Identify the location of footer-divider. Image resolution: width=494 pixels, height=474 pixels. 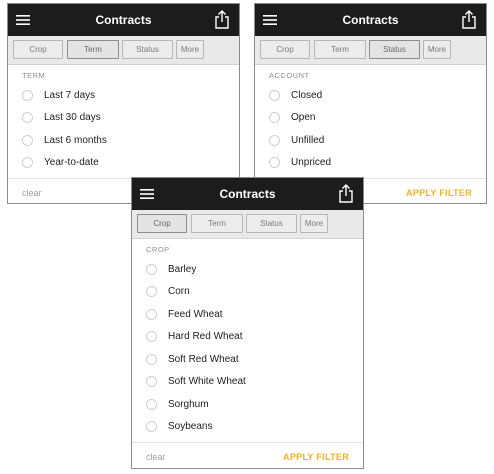
(247, 442).